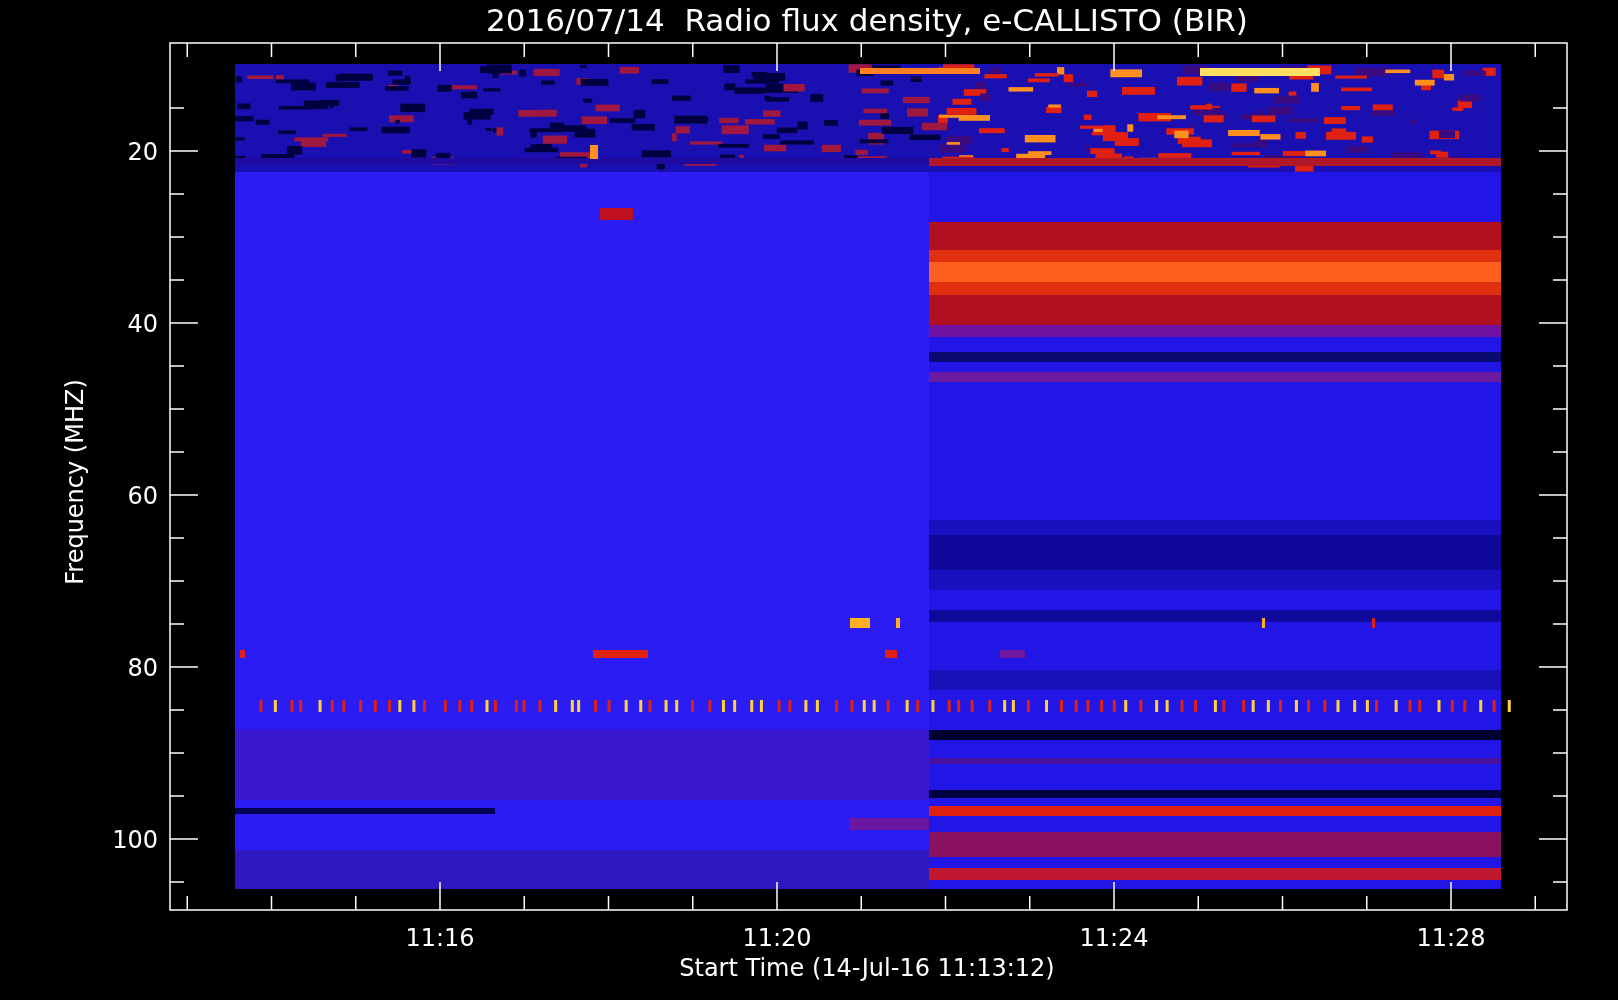 The width and height of the screenshot is (1618, 1000). I want to click on tick-label: 11:24, so click(1114, 938).